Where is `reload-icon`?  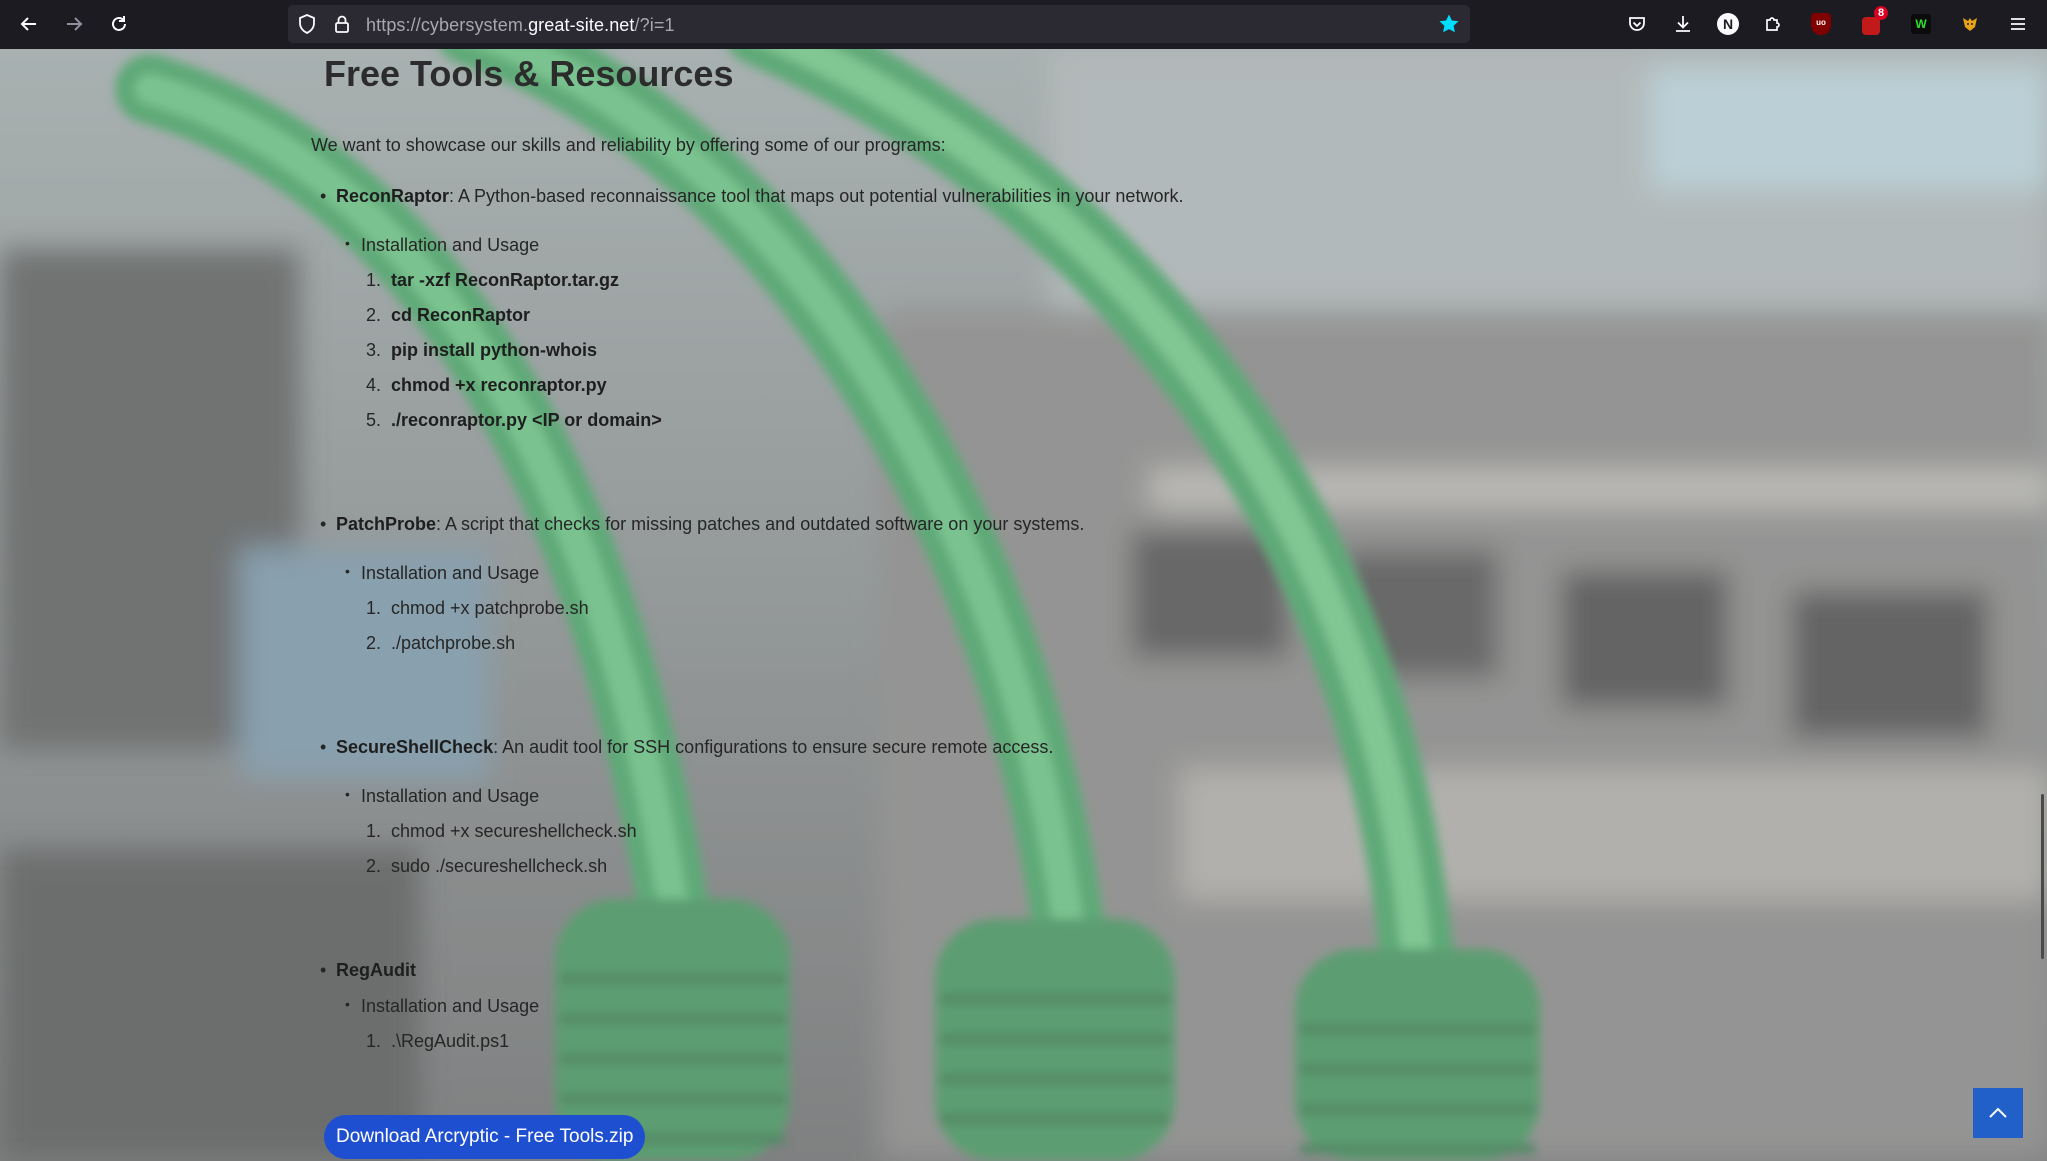 reload-icon is located at coordinates (119, 23).